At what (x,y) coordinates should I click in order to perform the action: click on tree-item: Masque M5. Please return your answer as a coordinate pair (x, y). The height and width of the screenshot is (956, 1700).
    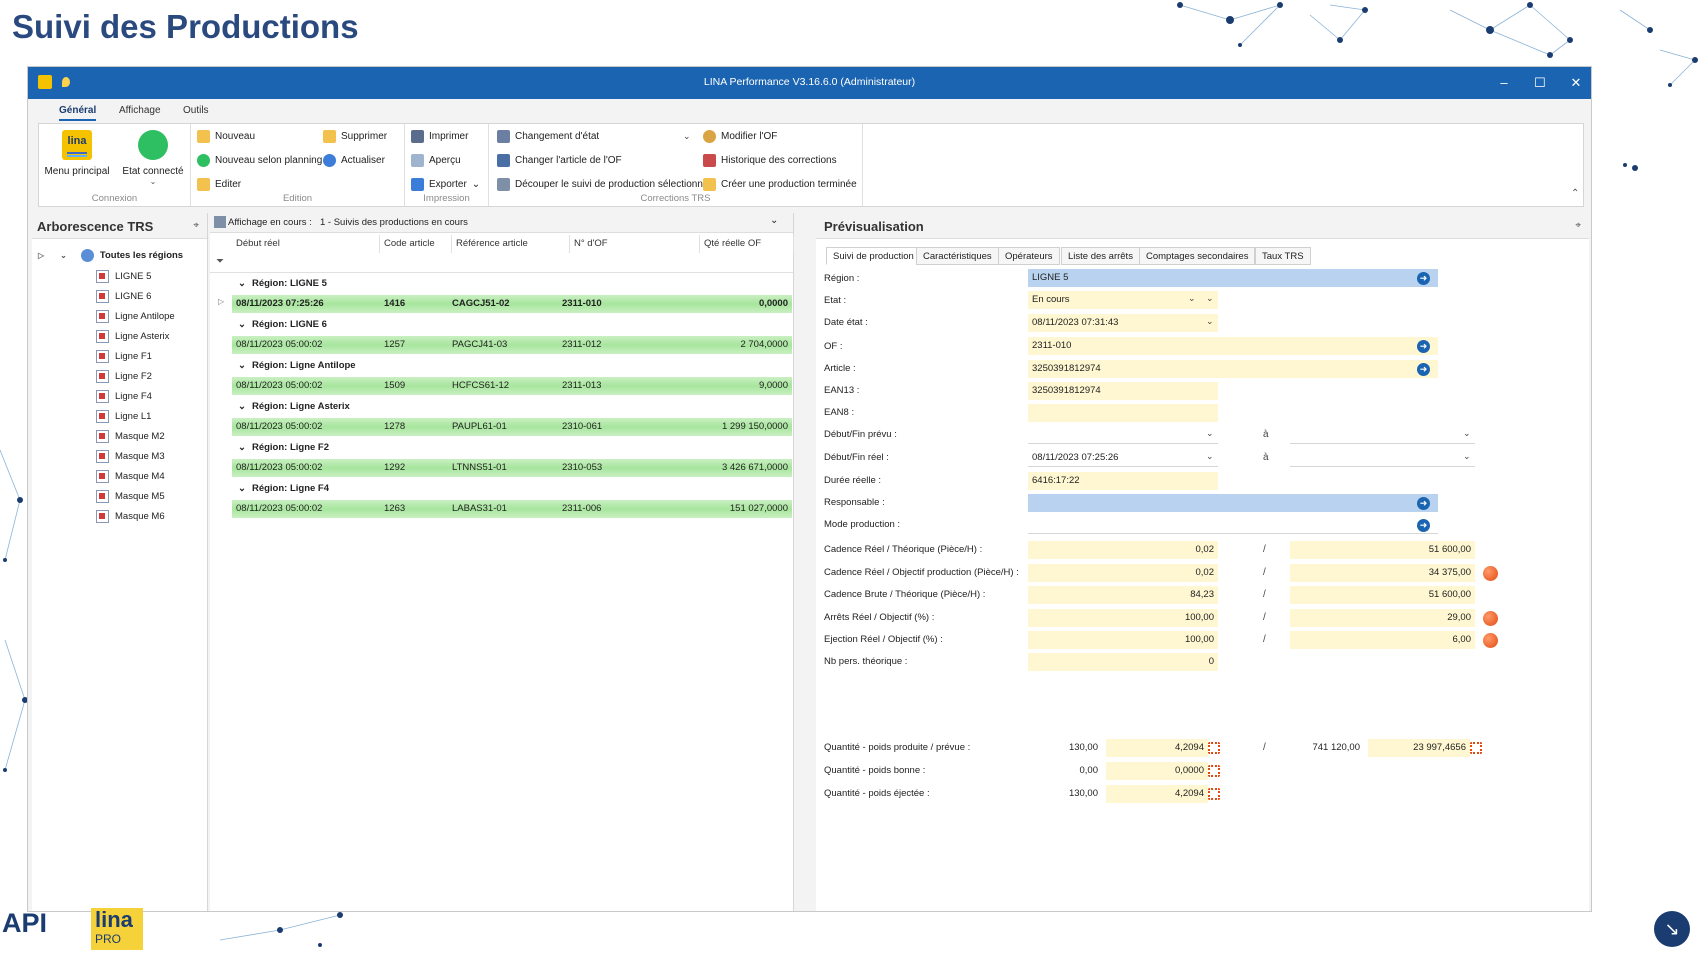
    Looking at the image, I should click on (130, 496).